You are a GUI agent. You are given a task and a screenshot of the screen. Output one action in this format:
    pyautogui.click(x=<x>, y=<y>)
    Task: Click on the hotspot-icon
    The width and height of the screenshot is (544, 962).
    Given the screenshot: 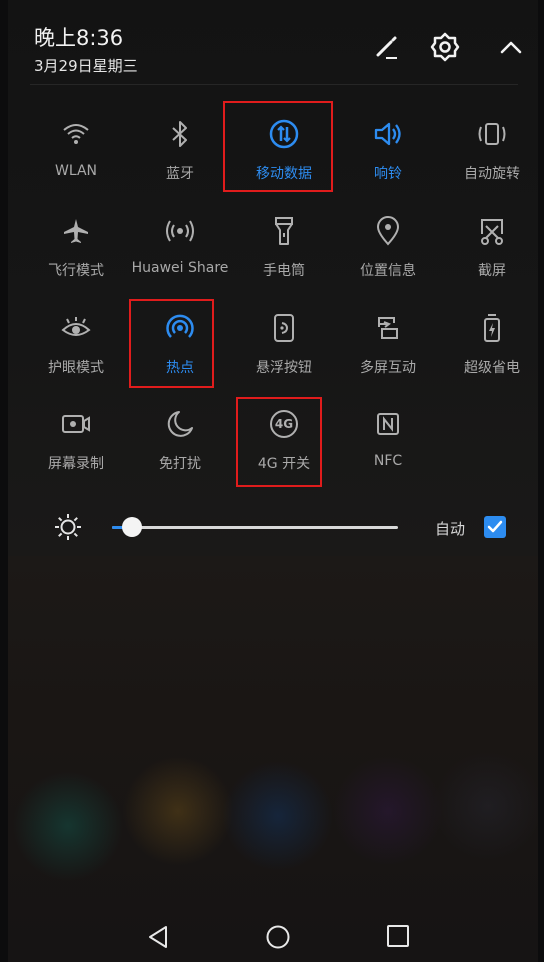 What is the action you would take?
    pyautogui.click(x=180, y=328)
    